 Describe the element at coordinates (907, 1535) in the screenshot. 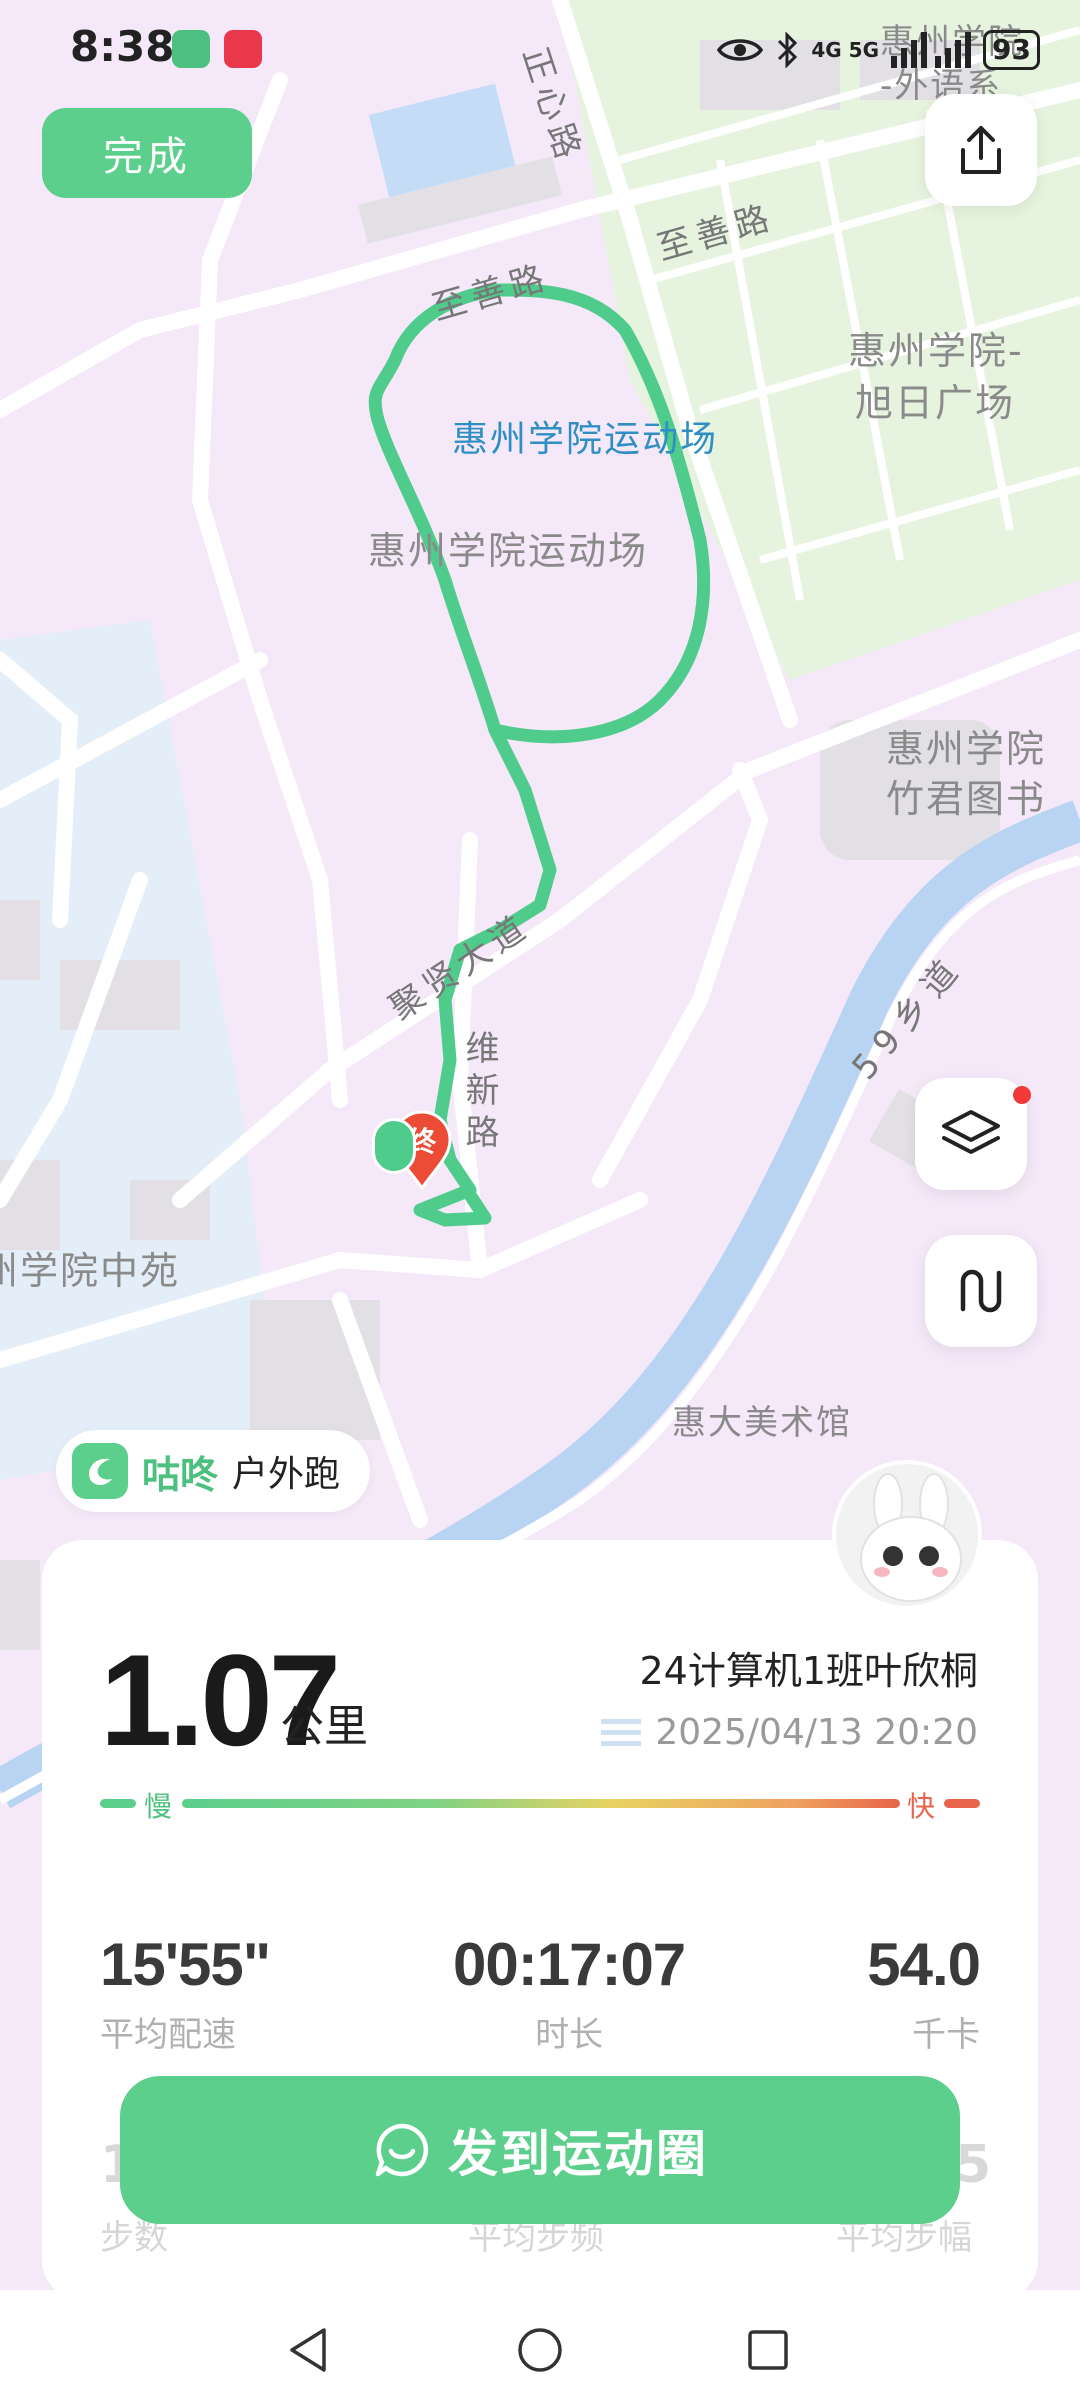

I see `avatar` at that location.